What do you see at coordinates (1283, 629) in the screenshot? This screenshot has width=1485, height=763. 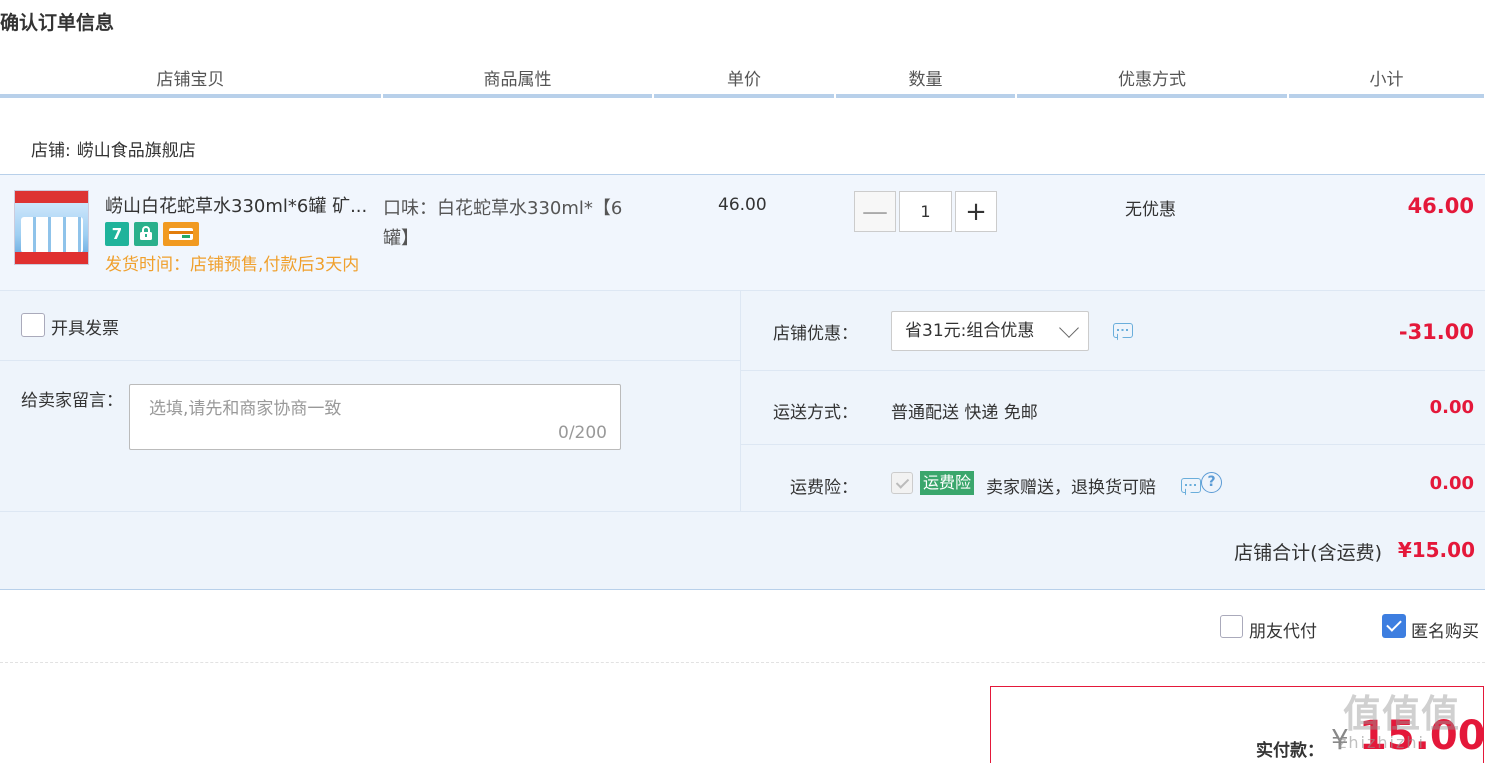 I see `friend-pay-label: 朋友代付` at bounding box center [1283, 629].